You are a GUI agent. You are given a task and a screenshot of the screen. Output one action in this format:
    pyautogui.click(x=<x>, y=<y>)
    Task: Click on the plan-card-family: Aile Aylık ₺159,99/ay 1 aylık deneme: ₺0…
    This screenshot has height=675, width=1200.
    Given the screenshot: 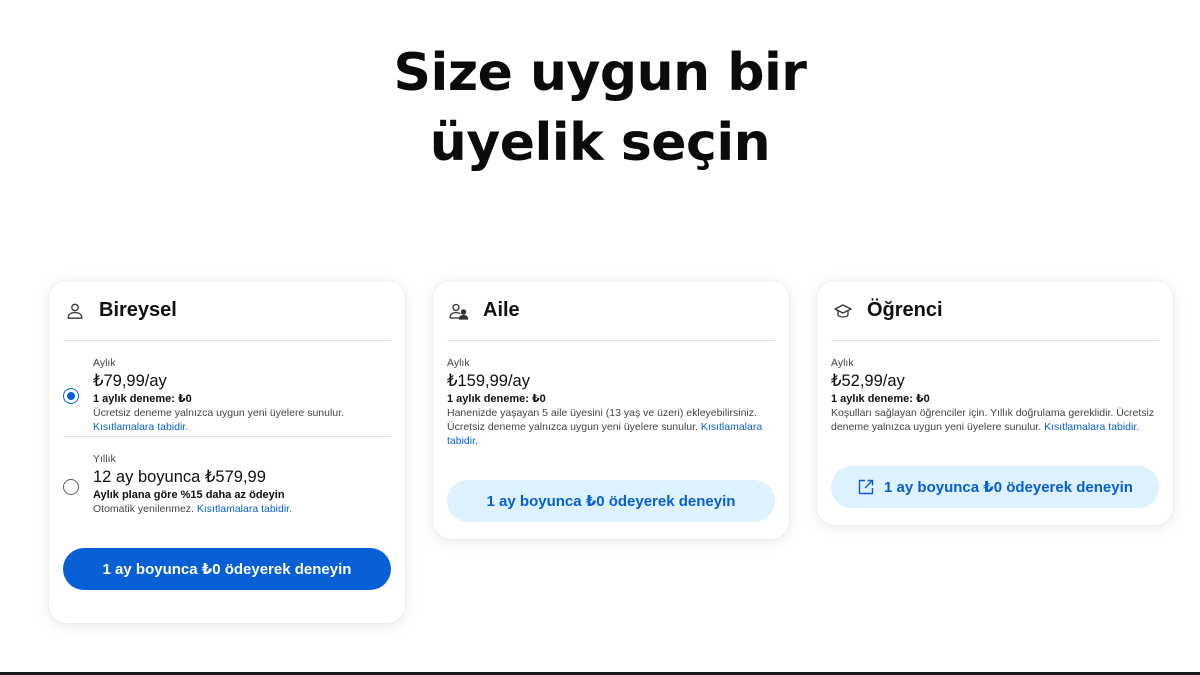 What is the action you would take?
    pyautogui.click(x=611, y=410)
    